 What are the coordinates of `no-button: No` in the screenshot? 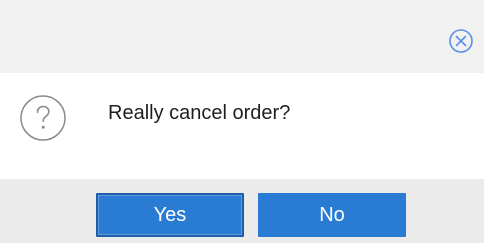 It's located at (332, 215).